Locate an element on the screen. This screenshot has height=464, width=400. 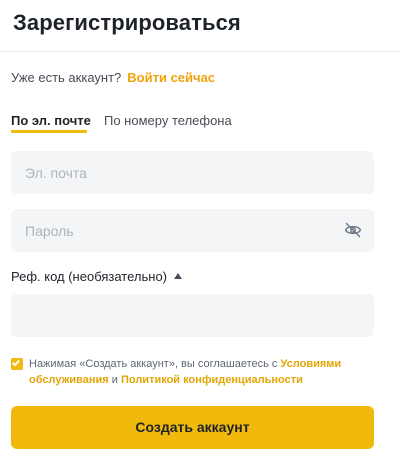
tab-phone: По номеру телефона is located at coordinates (168, 120).